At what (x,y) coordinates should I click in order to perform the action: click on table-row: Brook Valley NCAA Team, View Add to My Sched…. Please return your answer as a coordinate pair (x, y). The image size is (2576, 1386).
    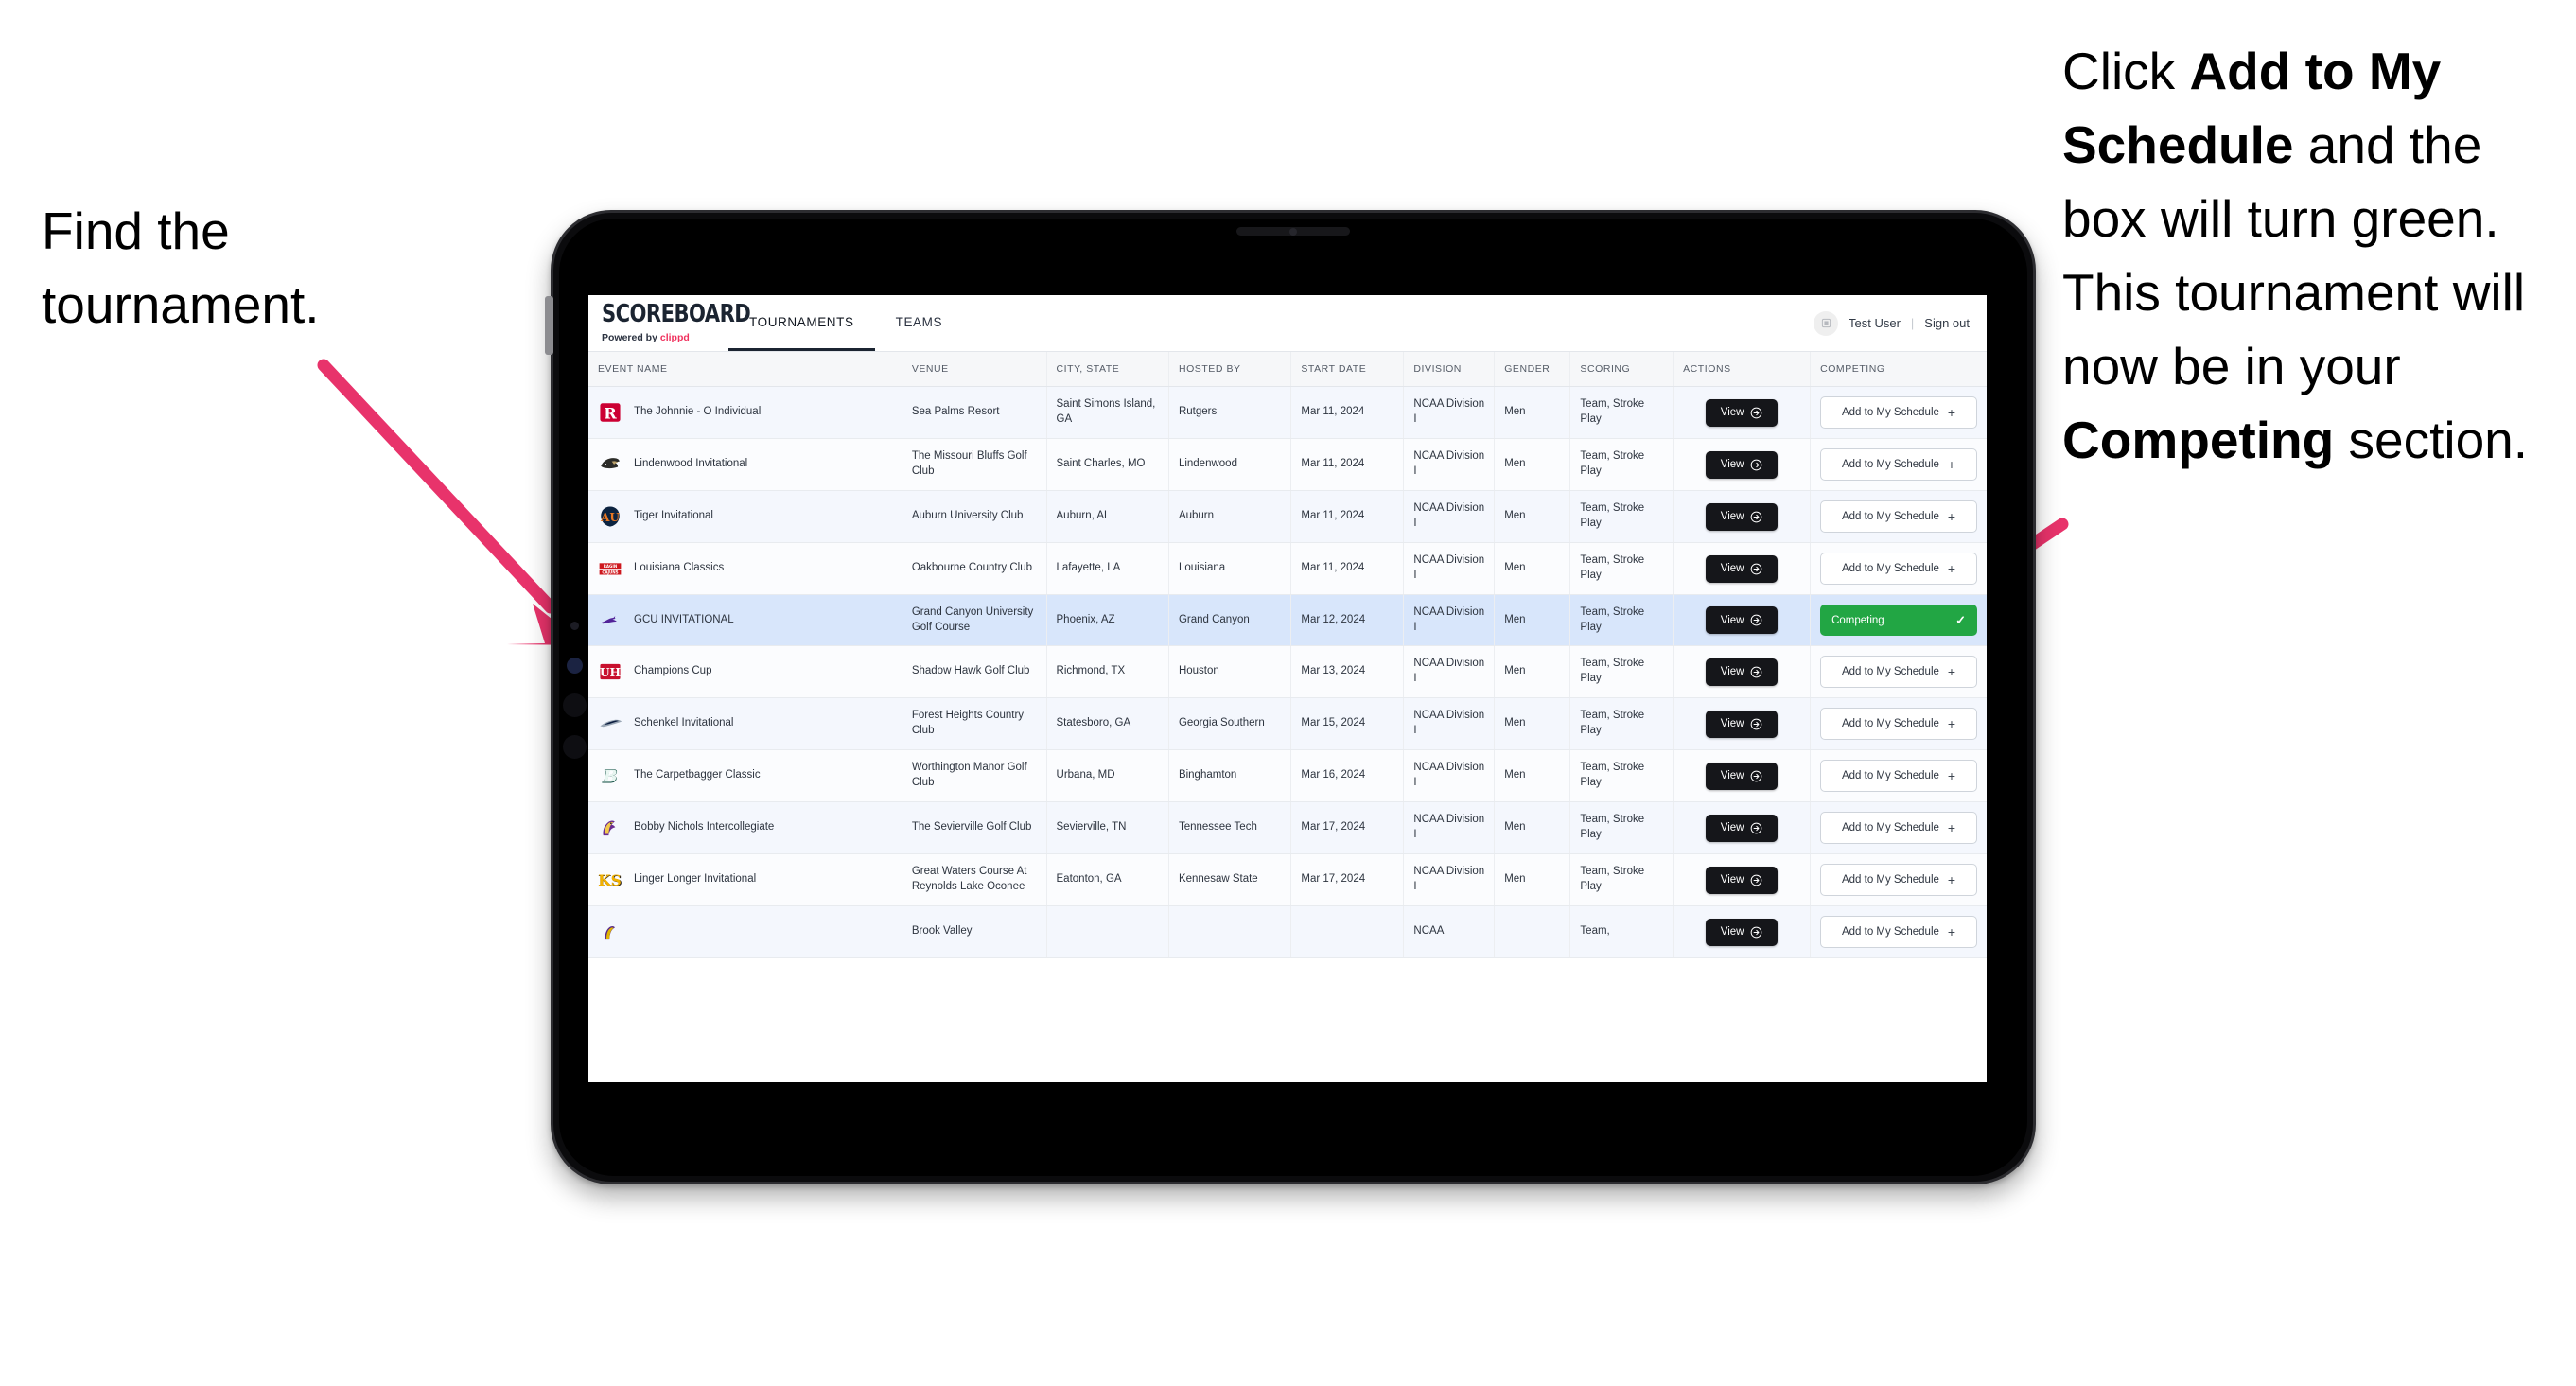
    Looking at the image, I should click on (1288, 931).